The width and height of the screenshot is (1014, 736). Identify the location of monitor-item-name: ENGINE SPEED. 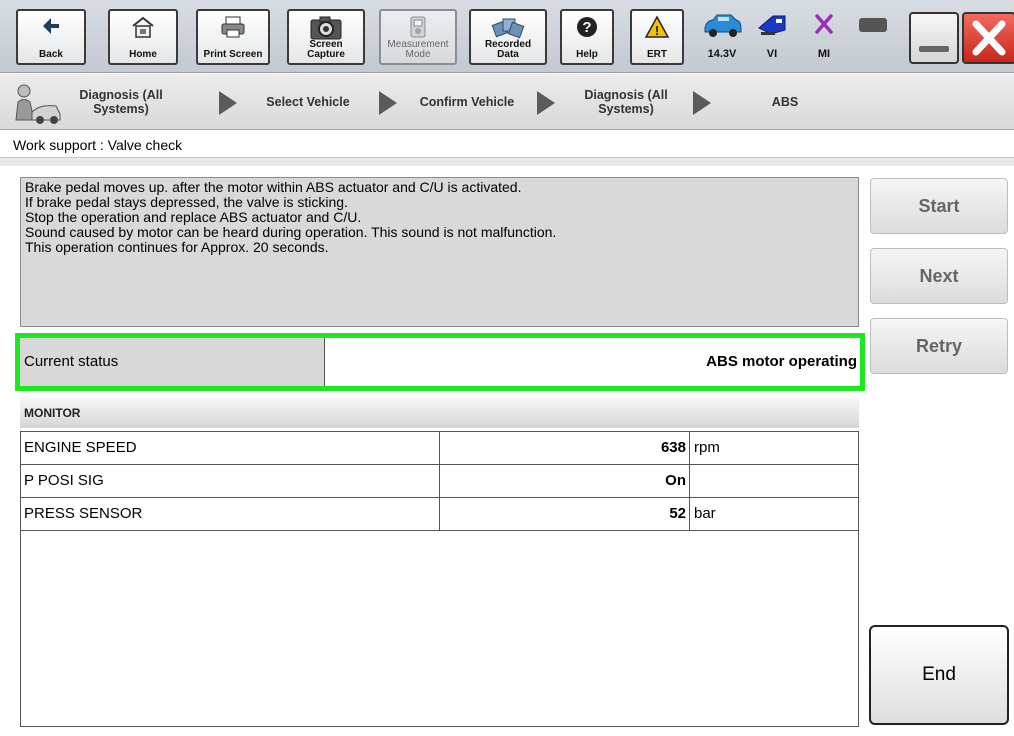
(230, 448).